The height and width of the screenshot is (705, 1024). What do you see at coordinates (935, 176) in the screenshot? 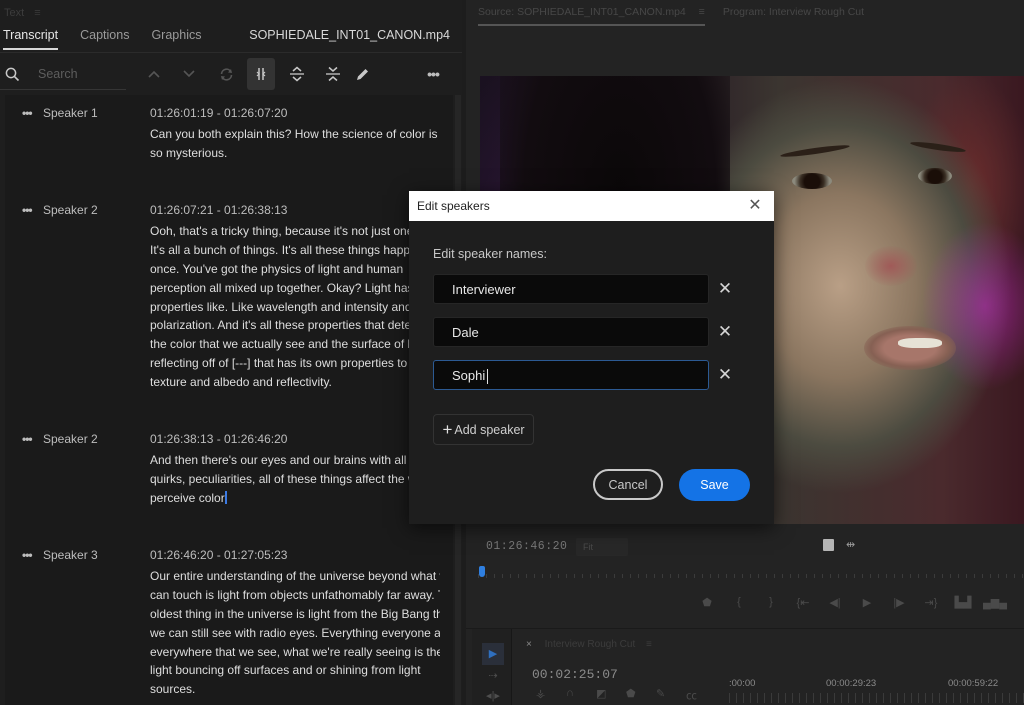
I see `video-eye` at bounding box center [935, 176].